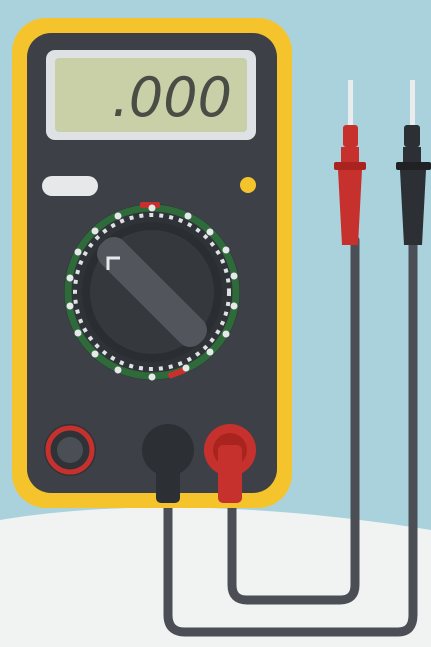 This screenshot has width=431, height=647. Describe the element at coordinates (70, 450) in the screenshot. I see `input-jack-icon` at that location.